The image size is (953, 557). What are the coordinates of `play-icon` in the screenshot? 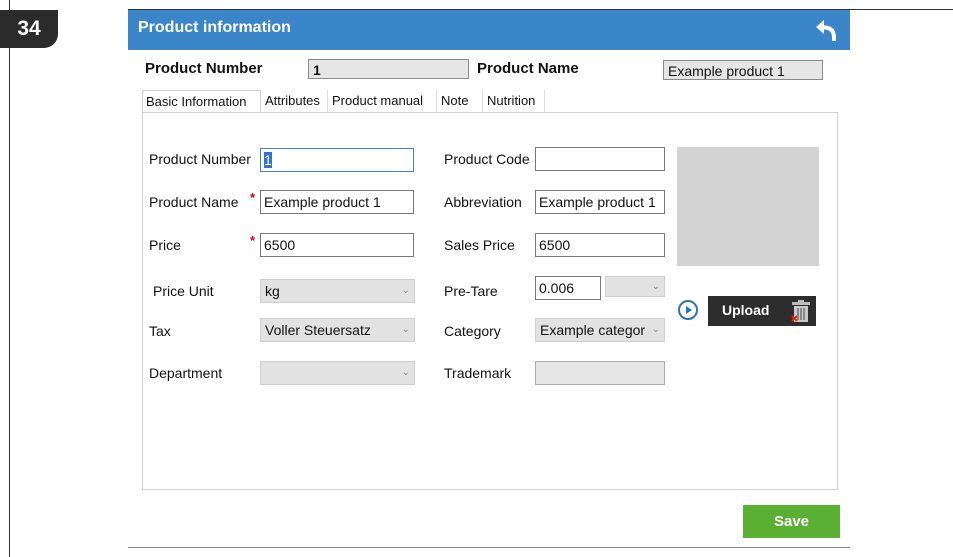 It's located at (688, 310).